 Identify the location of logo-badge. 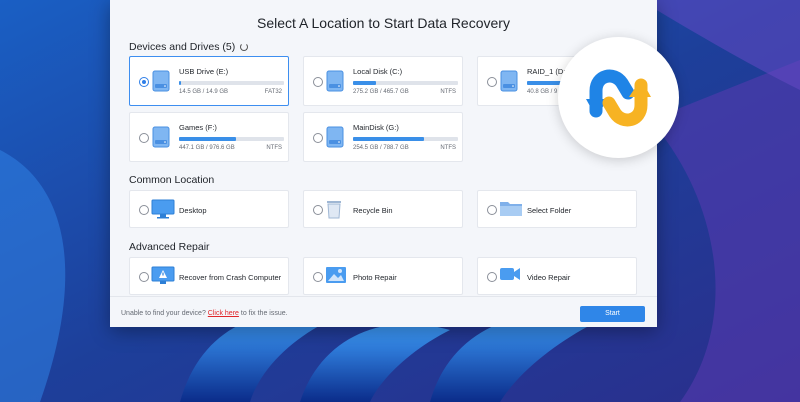
(618, 97).